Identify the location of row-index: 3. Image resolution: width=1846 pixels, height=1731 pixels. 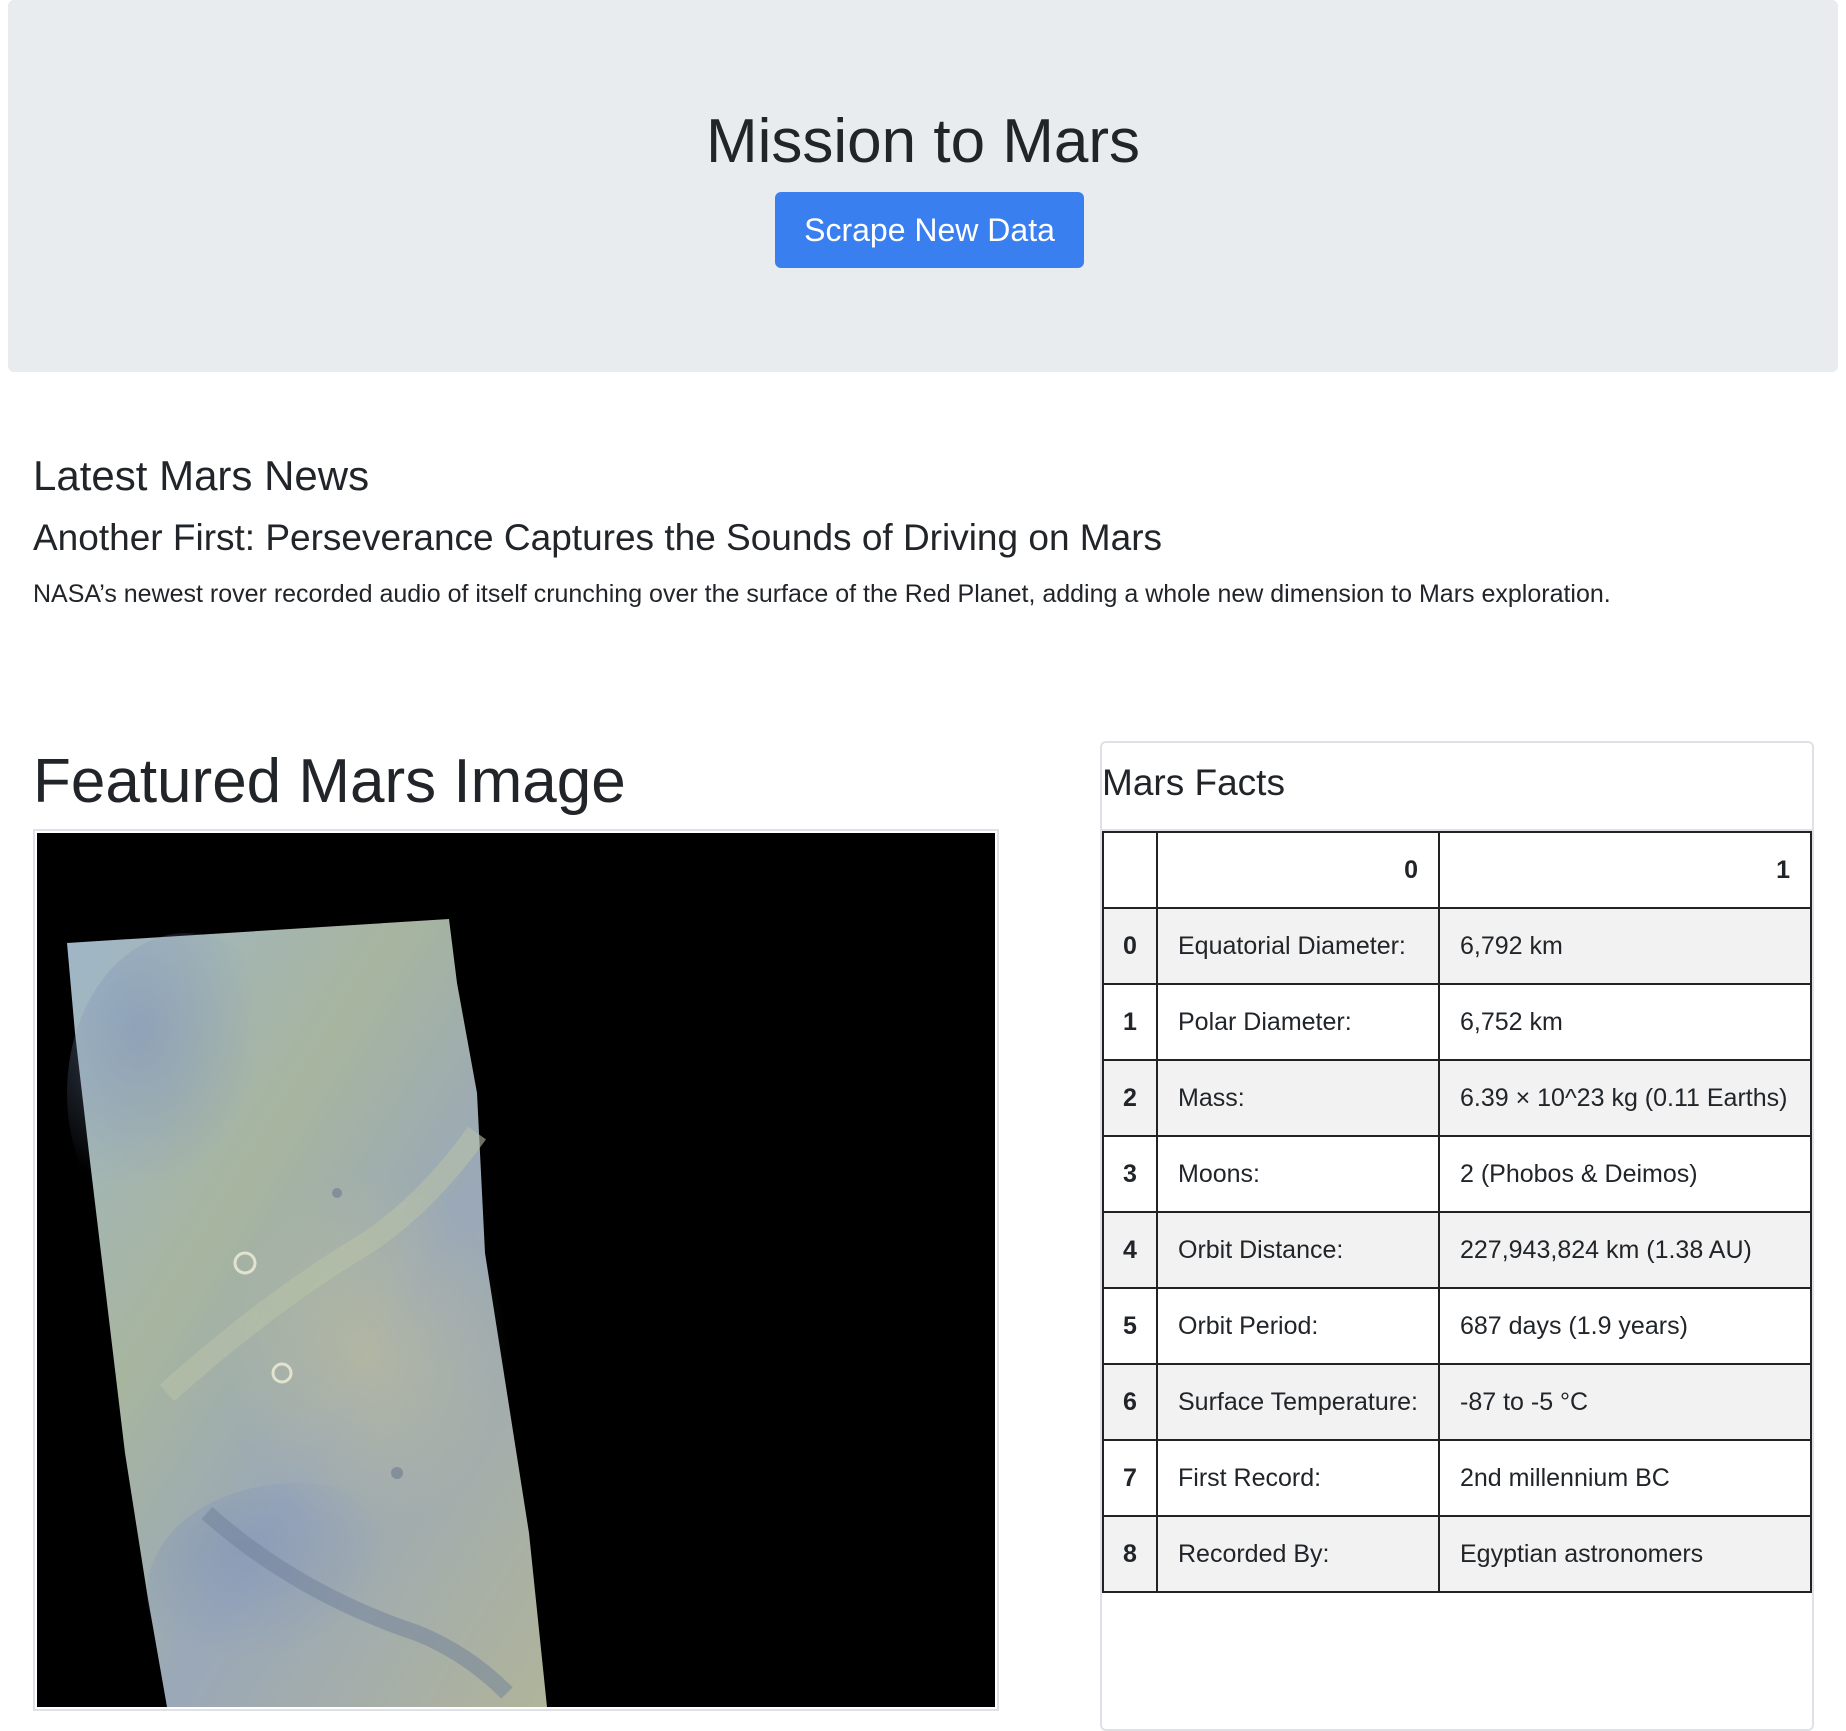
(1130, 1174).